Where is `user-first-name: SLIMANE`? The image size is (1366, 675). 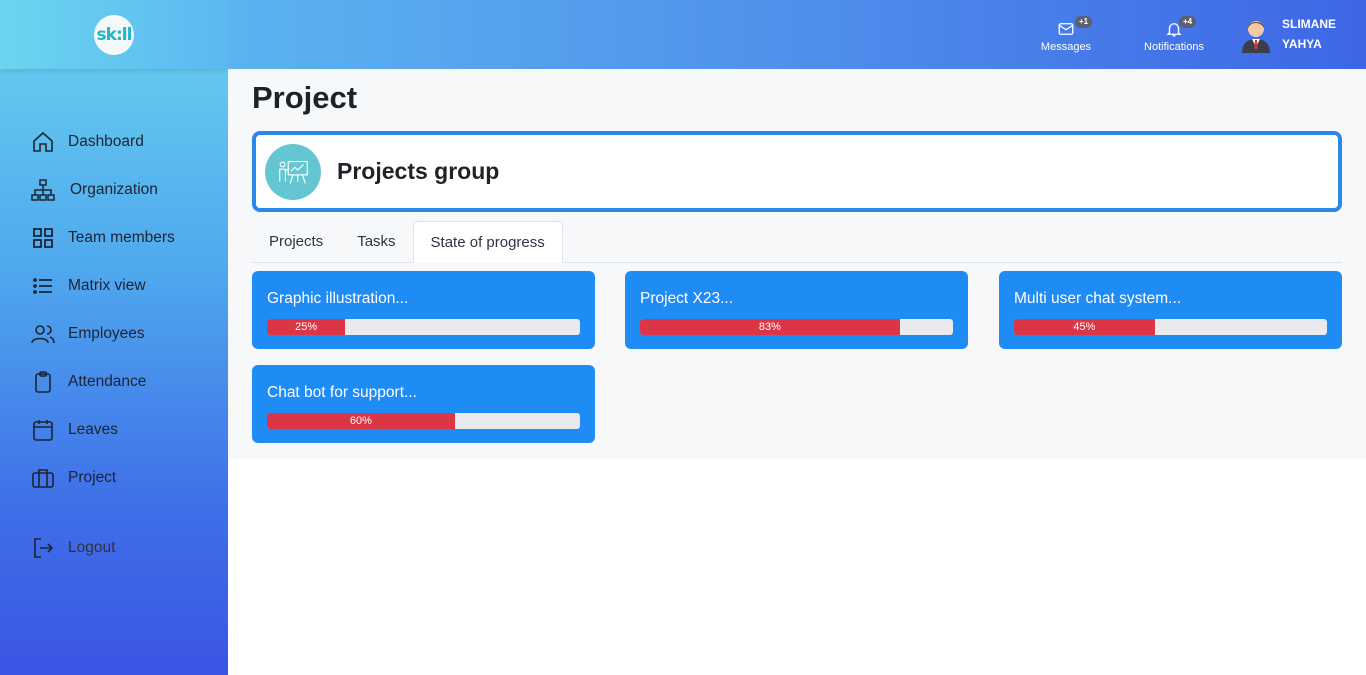
user-first-name: SLIMANE is located at coordinates (1309, 24).